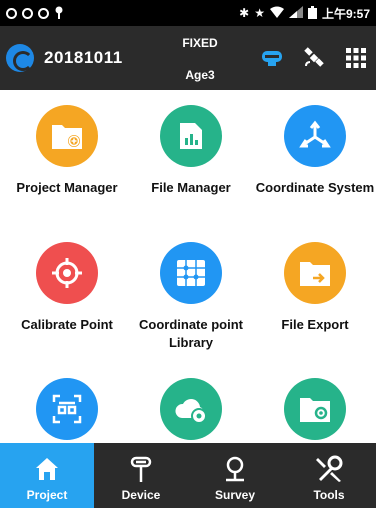  I want to click on receiver-icon, so click(141, 469).